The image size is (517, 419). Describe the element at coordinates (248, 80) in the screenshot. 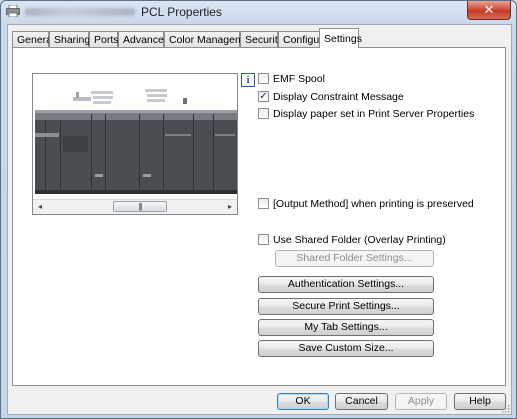

I see `info-icon: i` at that location.